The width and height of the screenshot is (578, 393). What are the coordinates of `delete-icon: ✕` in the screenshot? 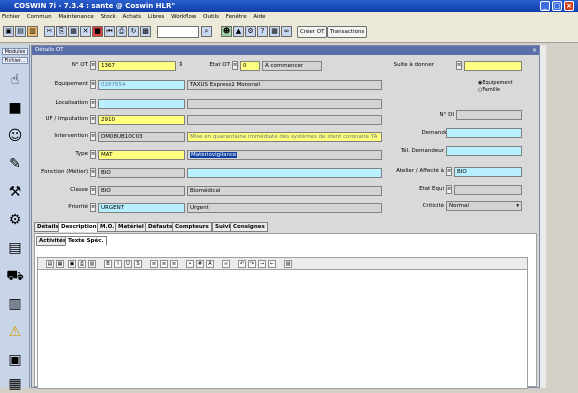 It's located at (85, 31).